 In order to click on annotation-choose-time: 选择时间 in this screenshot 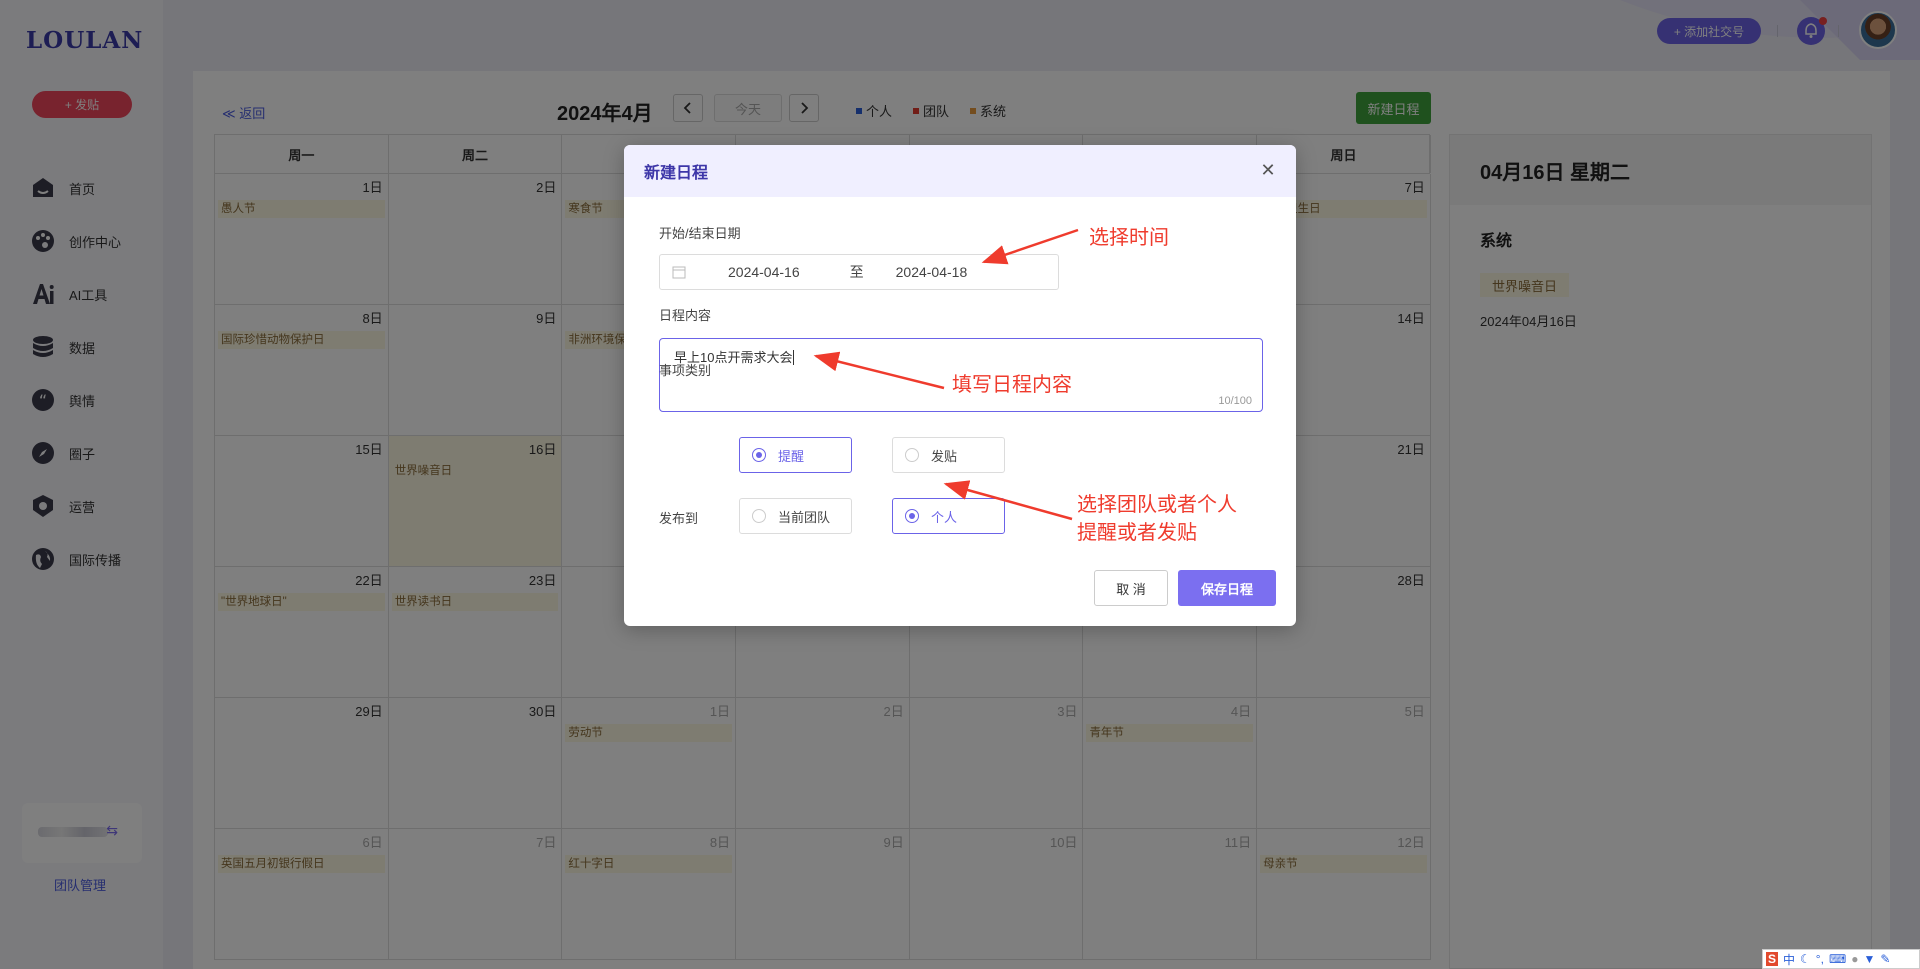, I will do `click(1129, 238)`.